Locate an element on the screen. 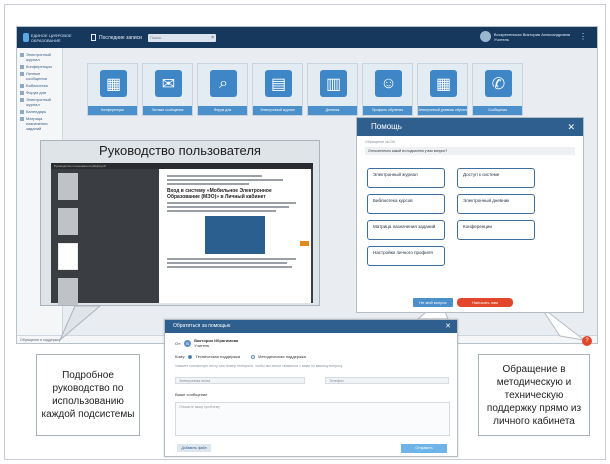 Image resolution: width=610 pixels, height=464 pixels. sender-role: Учитель is located at coordinates (202, 345).